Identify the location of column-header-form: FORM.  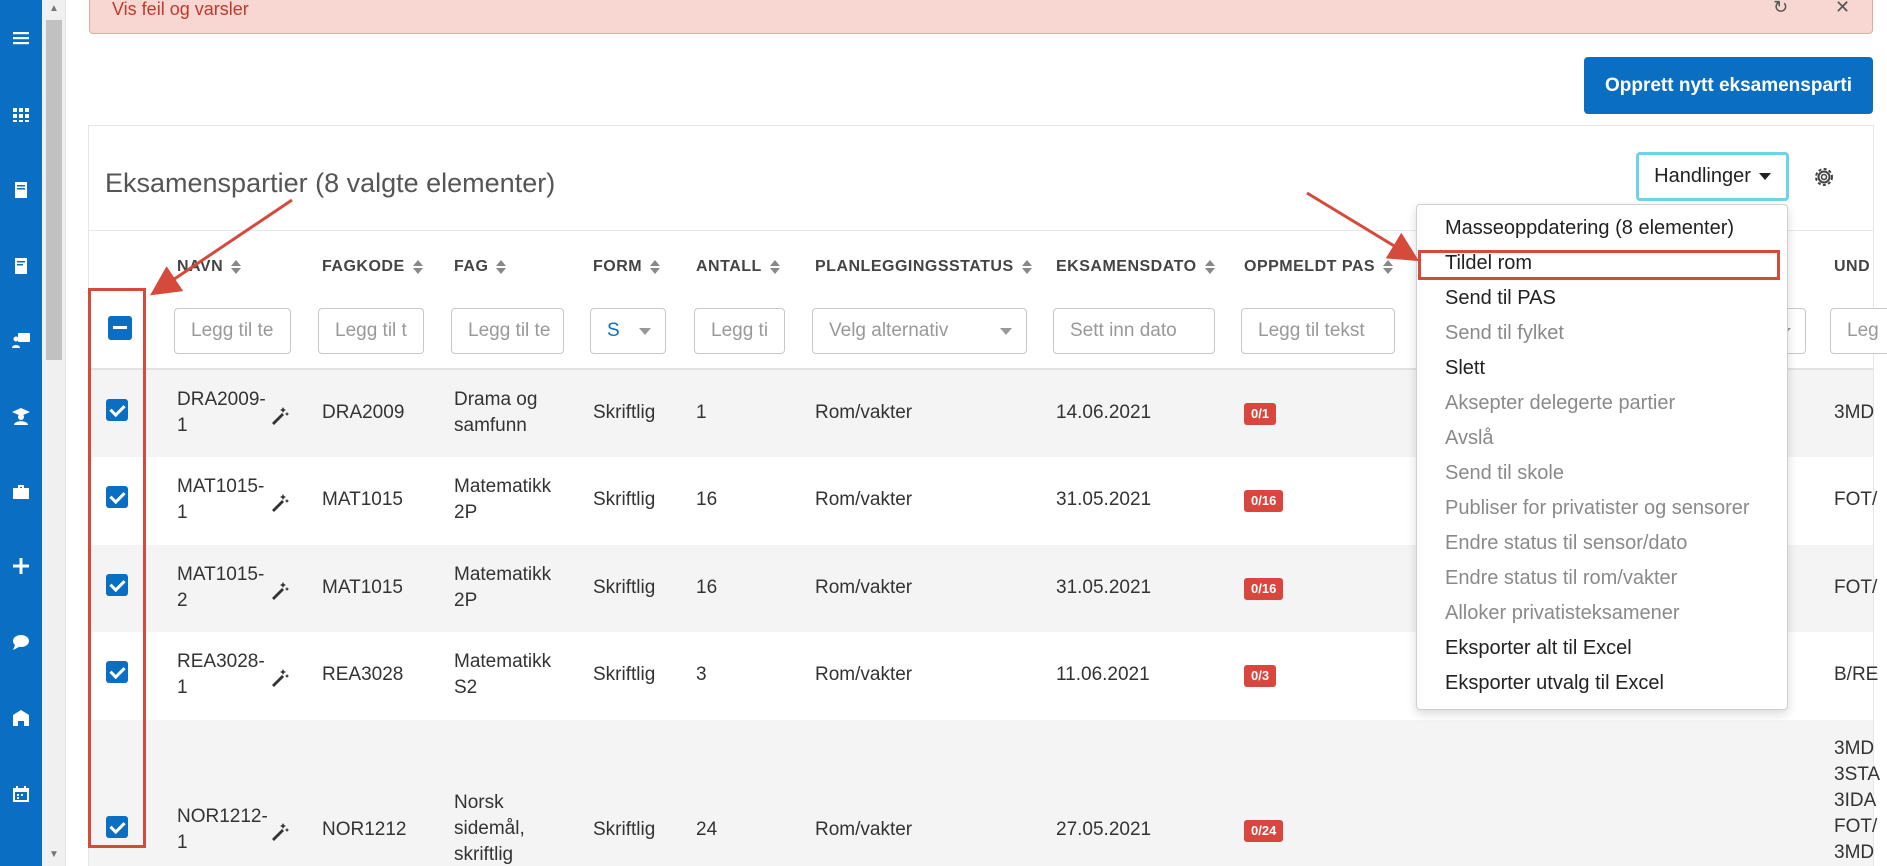
(627, 267).